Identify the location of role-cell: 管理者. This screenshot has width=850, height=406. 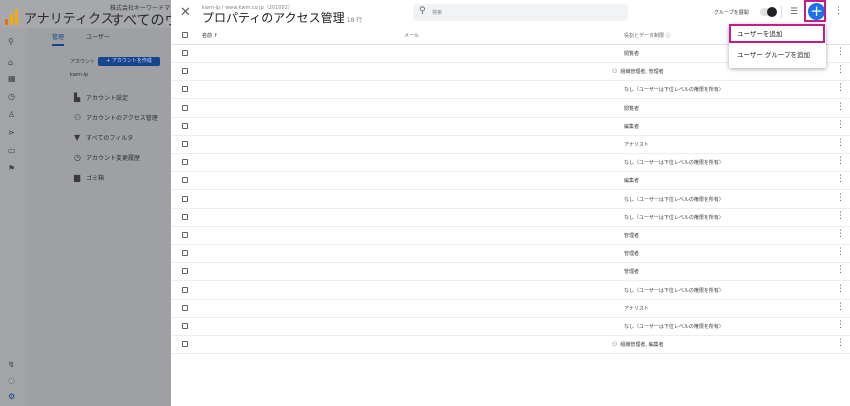
(631, 253).